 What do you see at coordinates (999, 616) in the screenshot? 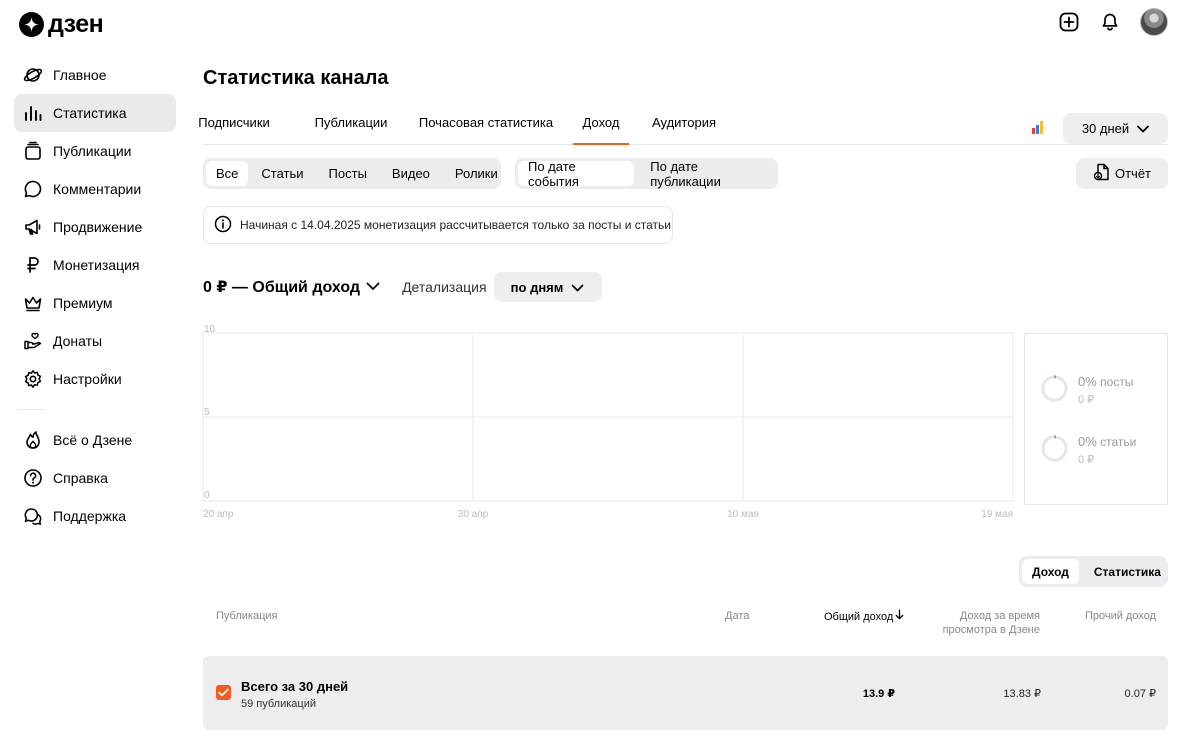
I see `column-header-view-income-line1: Доход за время` at bounding box center [999, 616].